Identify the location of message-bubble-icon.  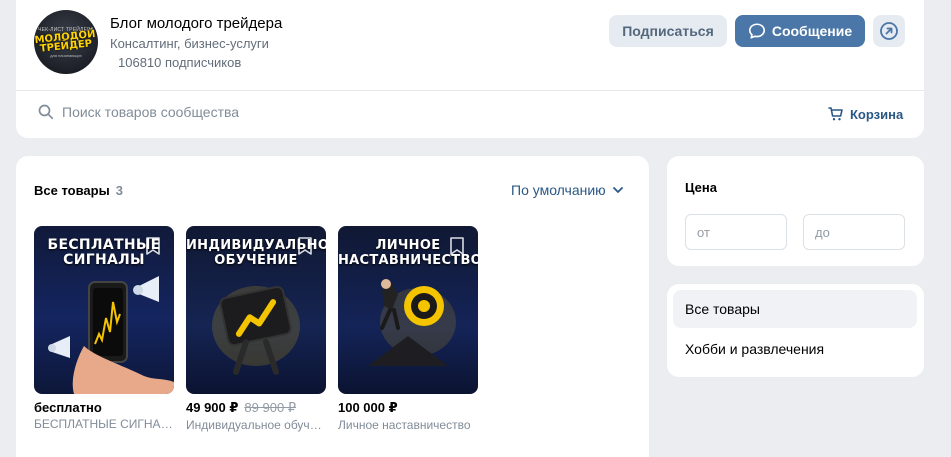
(756, 31).